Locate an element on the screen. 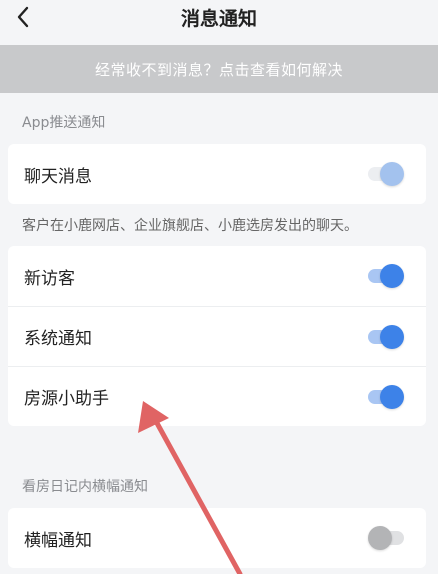 This screenshot has width=438, height=574. system-notification-toggle is located at coordinates (386, 336).